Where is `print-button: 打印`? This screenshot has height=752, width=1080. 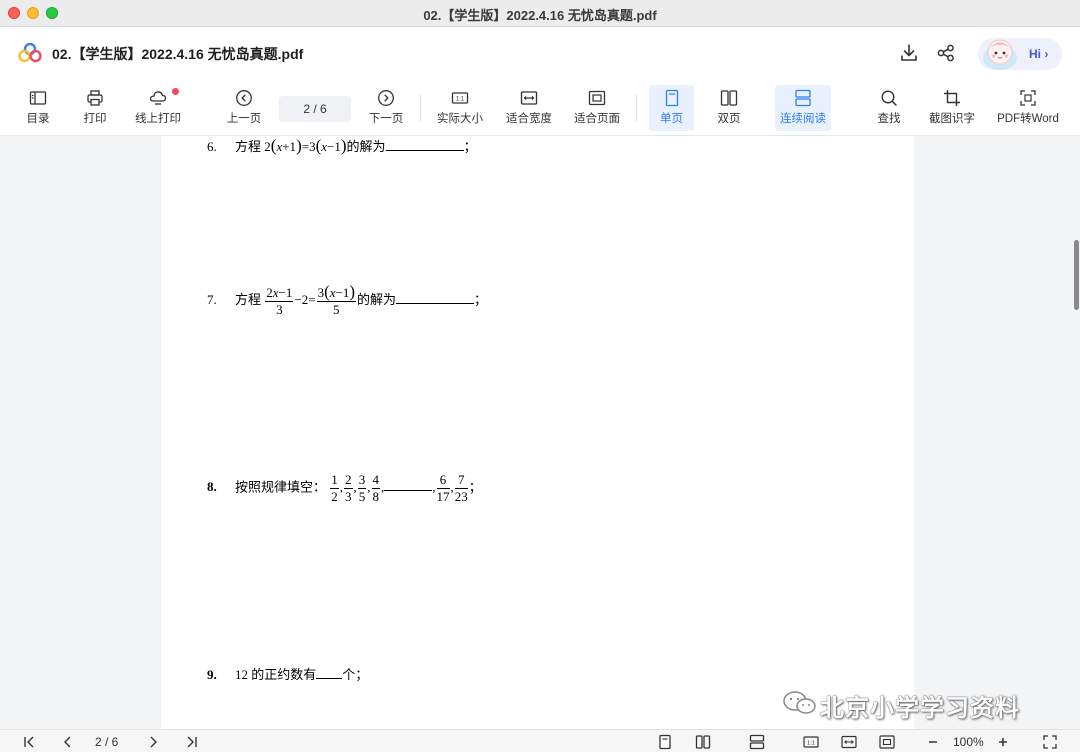
print-button: 打印 is located at coordinates (95, 108).